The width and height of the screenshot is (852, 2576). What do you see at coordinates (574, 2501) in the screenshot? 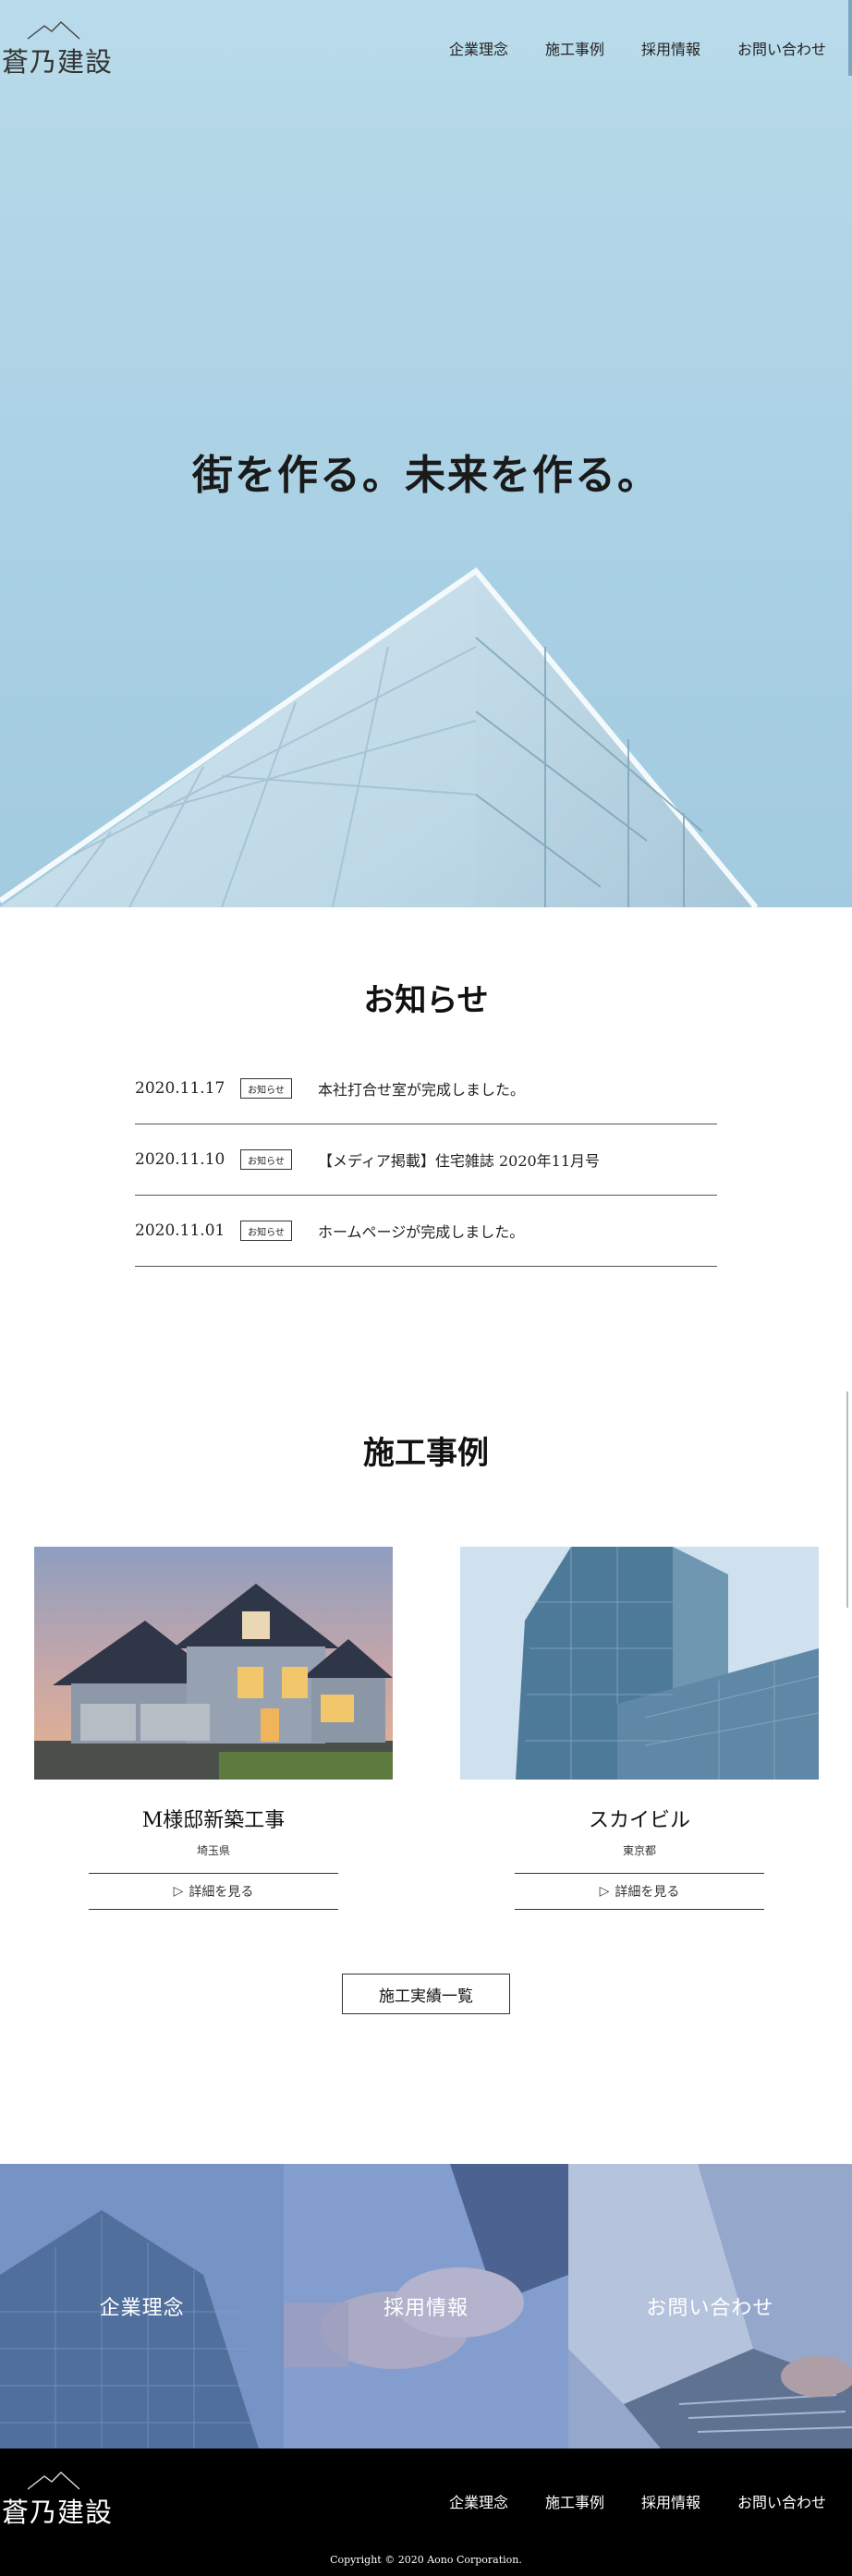
I see `footer-nav-works: 施工事例` at bounding box center [574, 2501].